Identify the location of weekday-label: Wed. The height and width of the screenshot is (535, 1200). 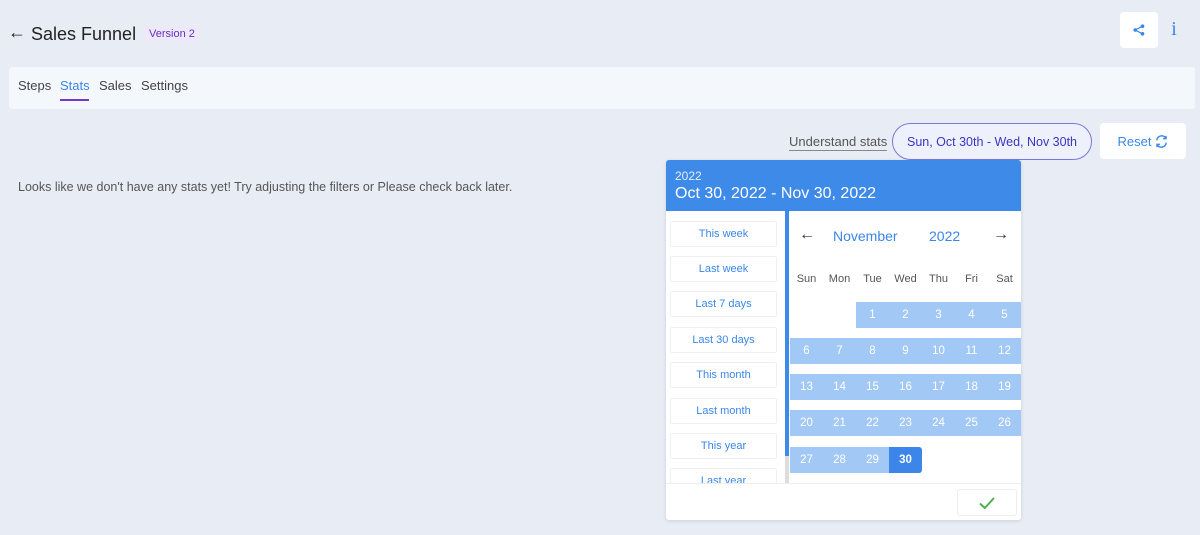
(905, 279).